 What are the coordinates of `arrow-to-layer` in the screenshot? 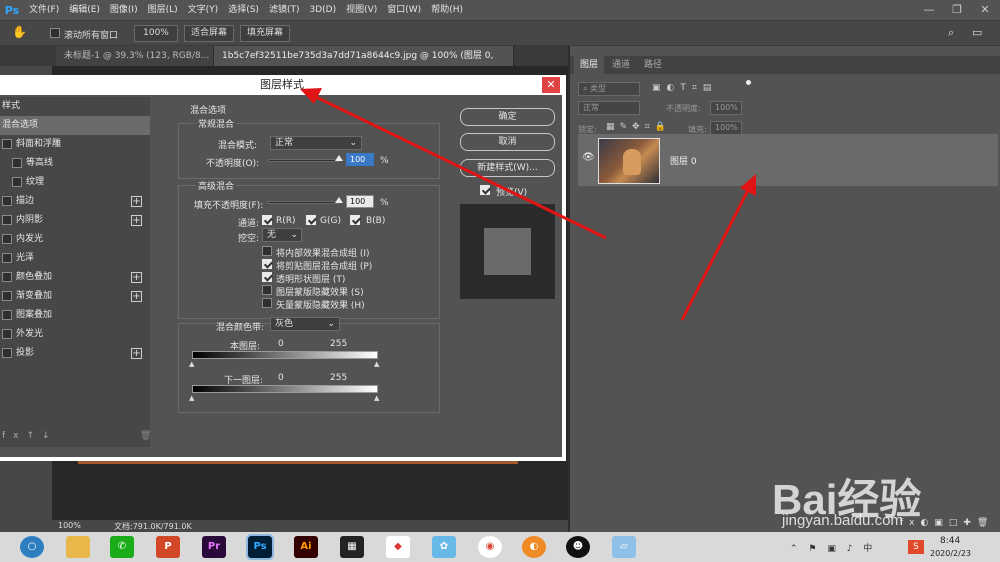 It's located at (716, 253).